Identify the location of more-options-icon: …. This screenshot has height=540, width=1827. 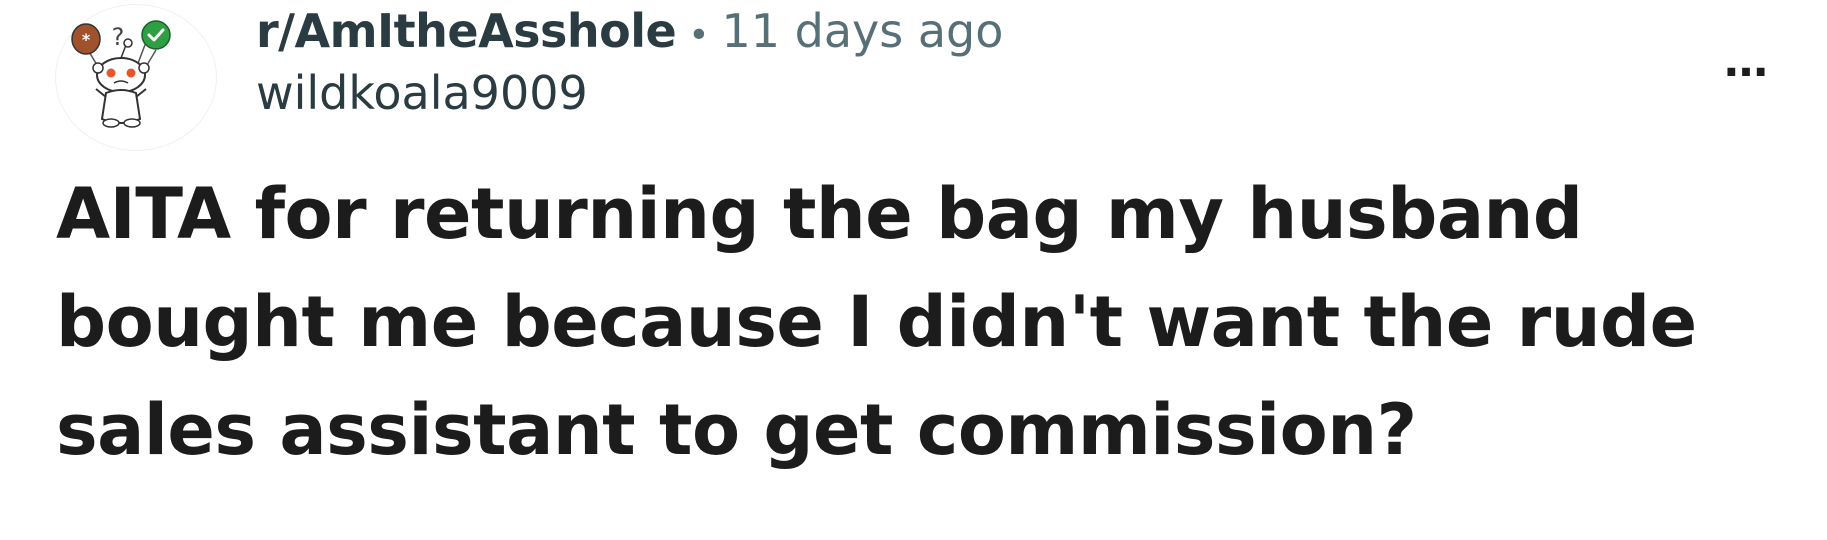
(1746, 61).